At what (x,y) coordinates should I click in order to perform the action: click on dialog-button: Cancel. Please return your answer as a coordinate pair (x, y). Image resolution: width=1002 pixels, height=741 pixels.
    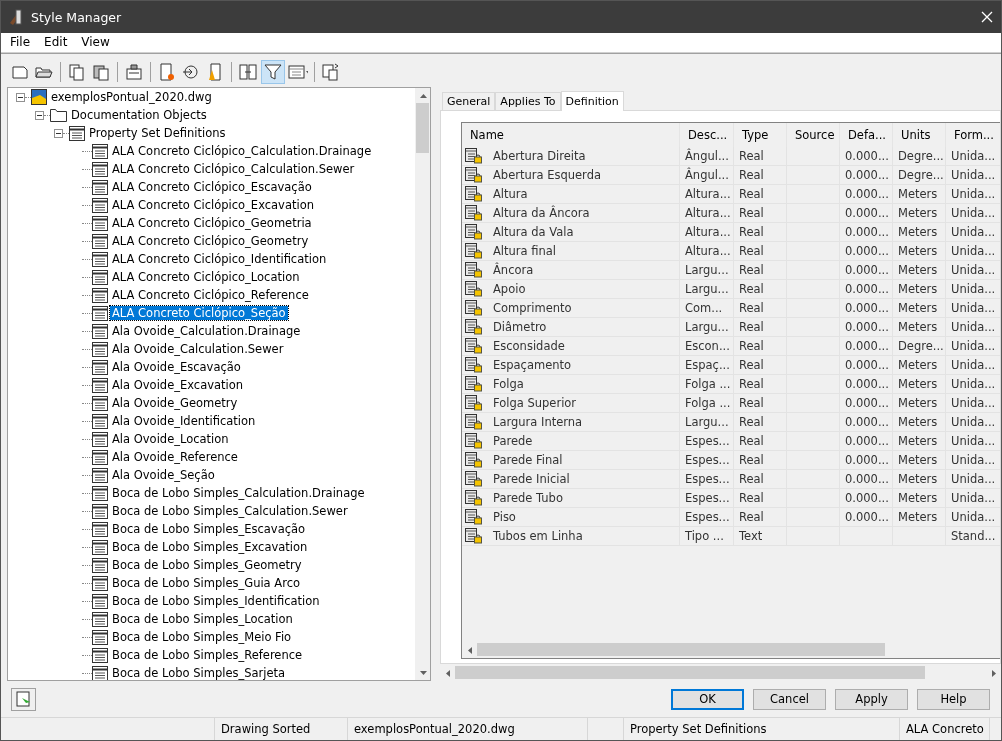
    Looking at the image, I should click on (789, 699).